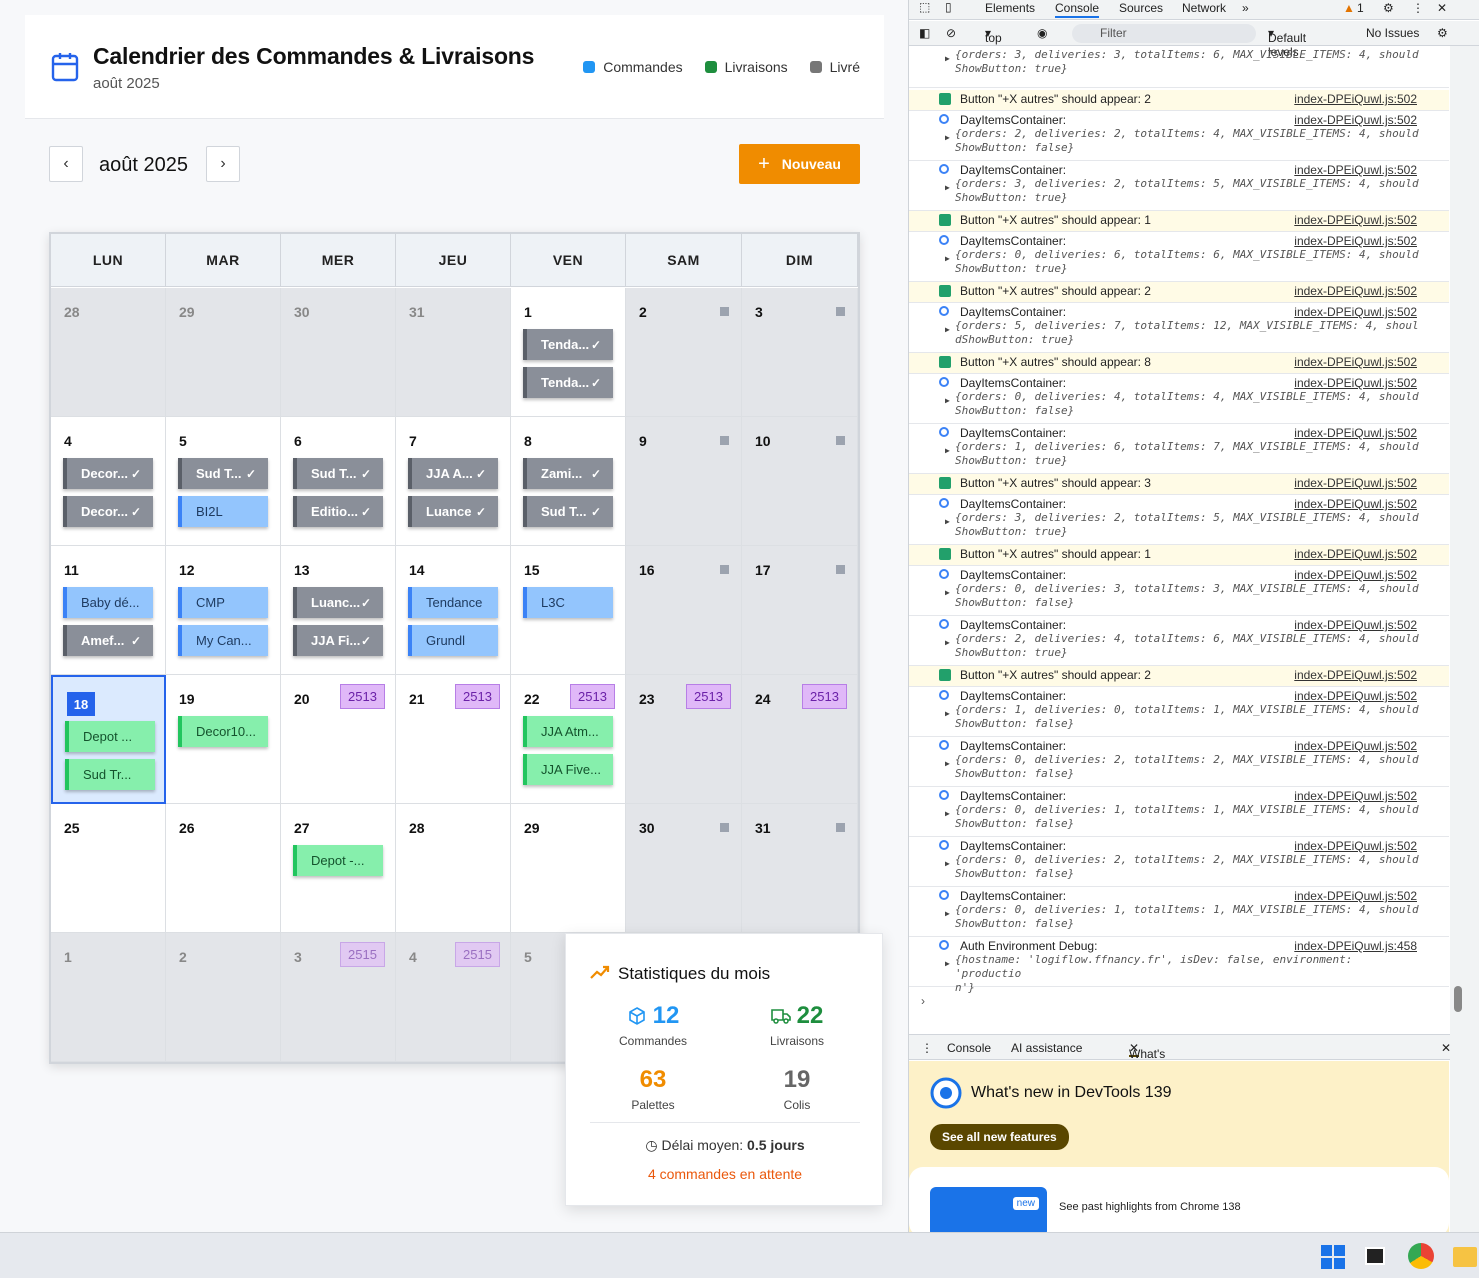 The width and height of the screenshot is (1479, 1278). Describe the element at coordinates (1421, 1256) in the screenshot. I see `chrome-icon` at that location.